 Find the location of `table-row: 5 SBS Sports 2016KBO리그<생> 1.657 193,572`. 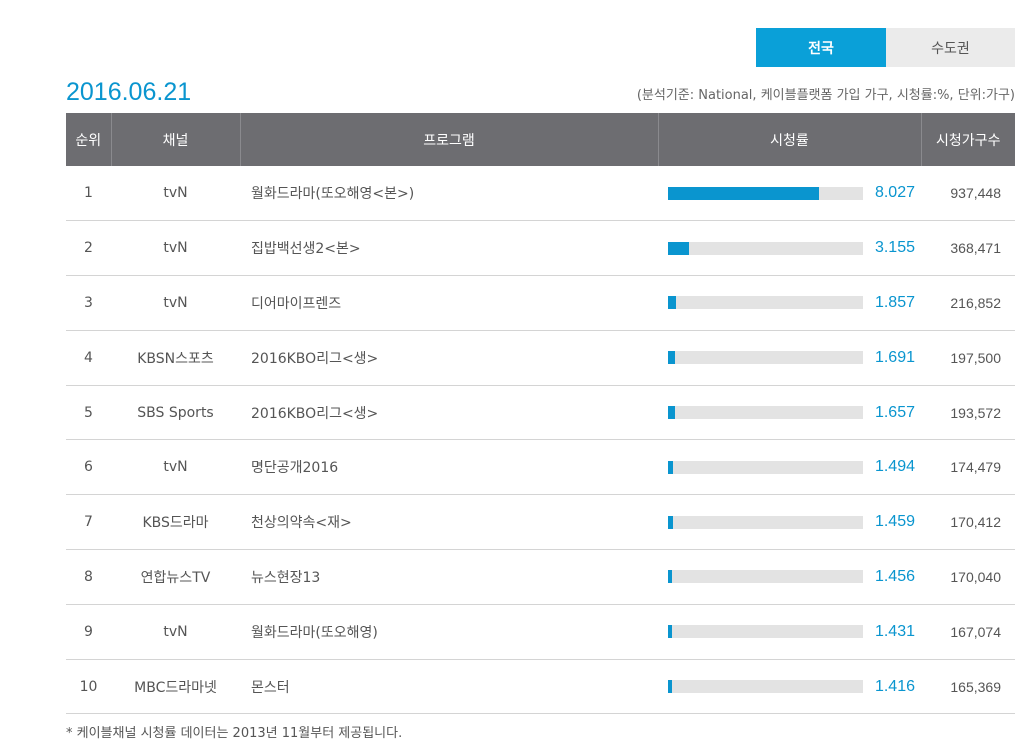

table-row: 5 SBS Sports 2016KBO리그<생> 1.657 193,572 is located at coordinates (540, 413).